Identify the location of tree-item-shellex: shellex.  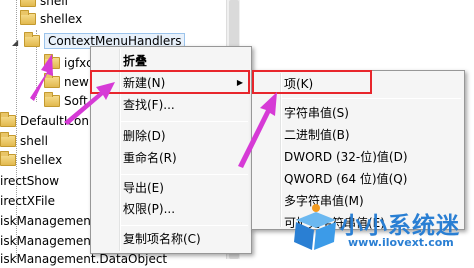
(51, 19).